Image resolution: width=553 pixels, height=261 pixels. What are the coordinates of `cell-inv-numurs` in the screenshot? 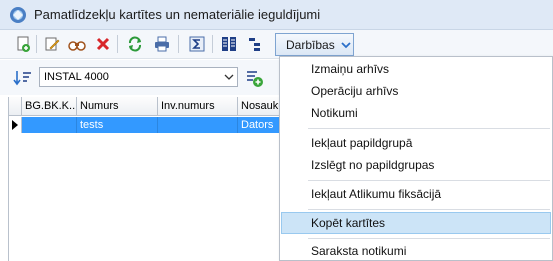 It's located at (198, 125).